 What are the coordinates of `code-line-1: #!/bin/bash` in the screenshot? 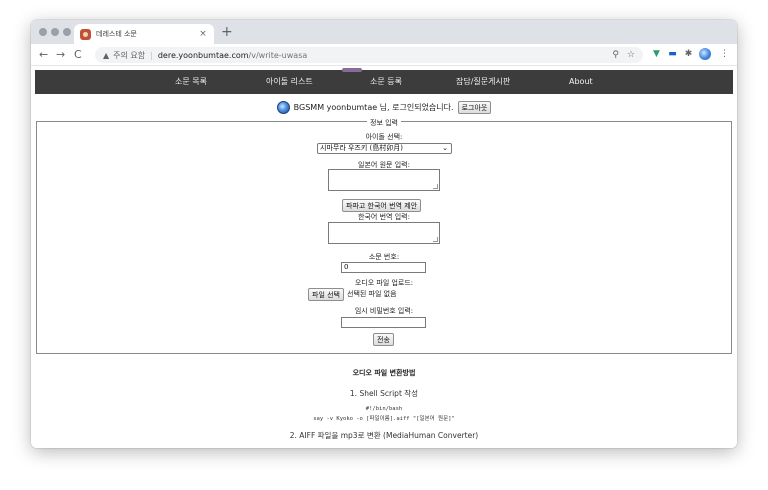 It's located at (384, 409).